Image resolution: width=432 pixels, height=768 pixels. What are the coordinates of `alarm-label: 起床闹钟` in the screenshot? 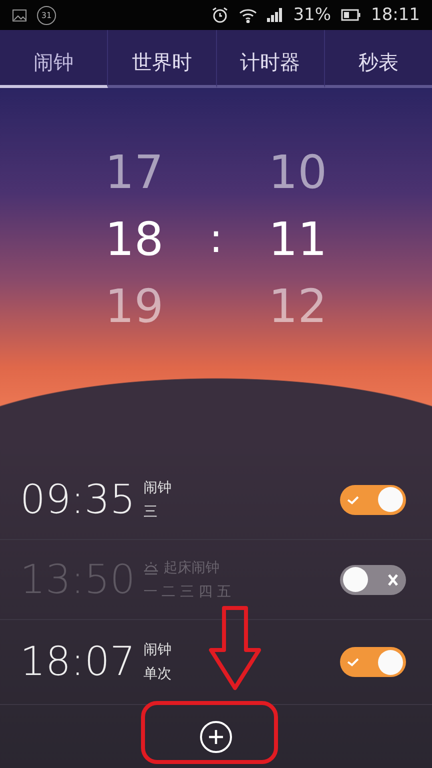 It's located at (191, 567).